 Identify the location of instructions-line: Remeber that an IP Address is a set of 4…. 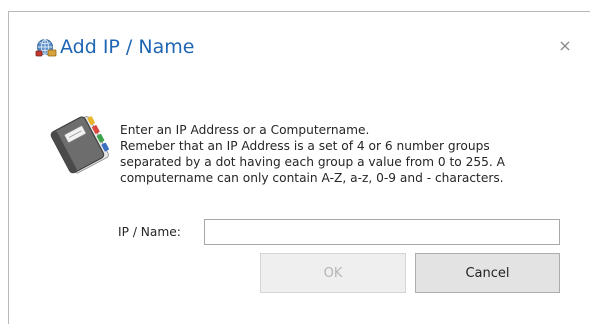
(305, 146).